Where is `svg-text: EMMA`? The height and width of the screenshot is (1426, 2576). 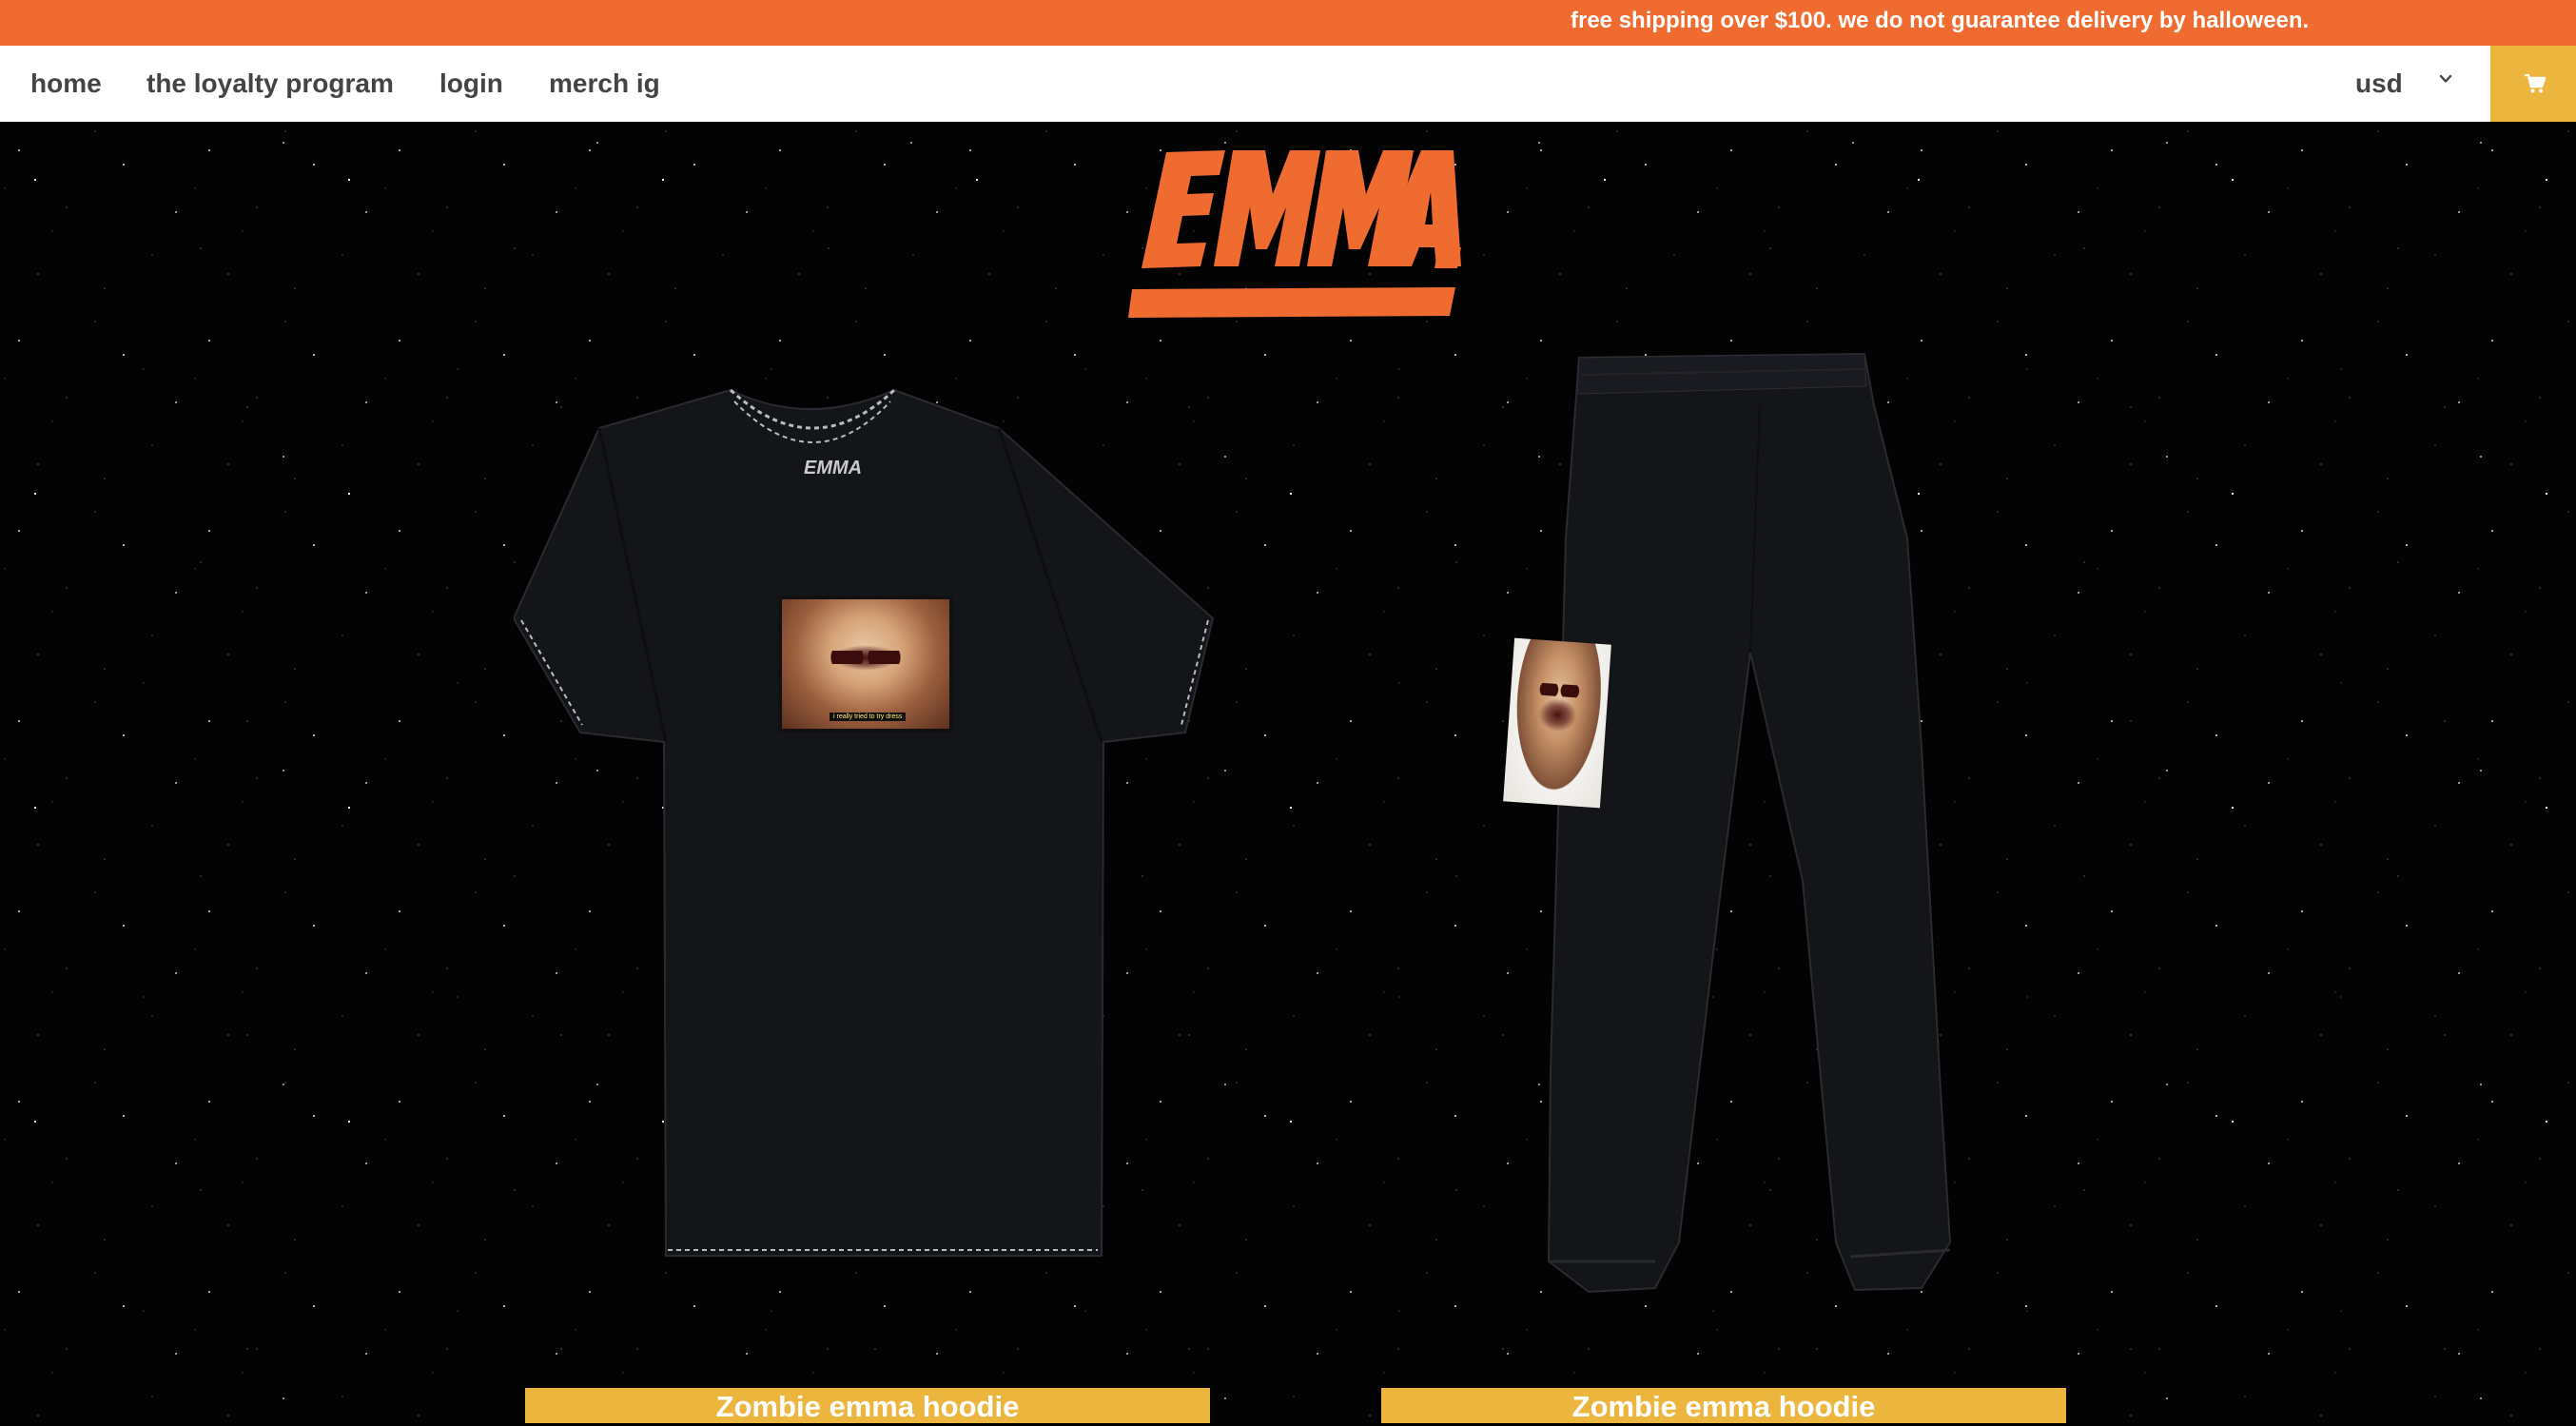
svg-text: EMMA is located at coordinates (833, 468).